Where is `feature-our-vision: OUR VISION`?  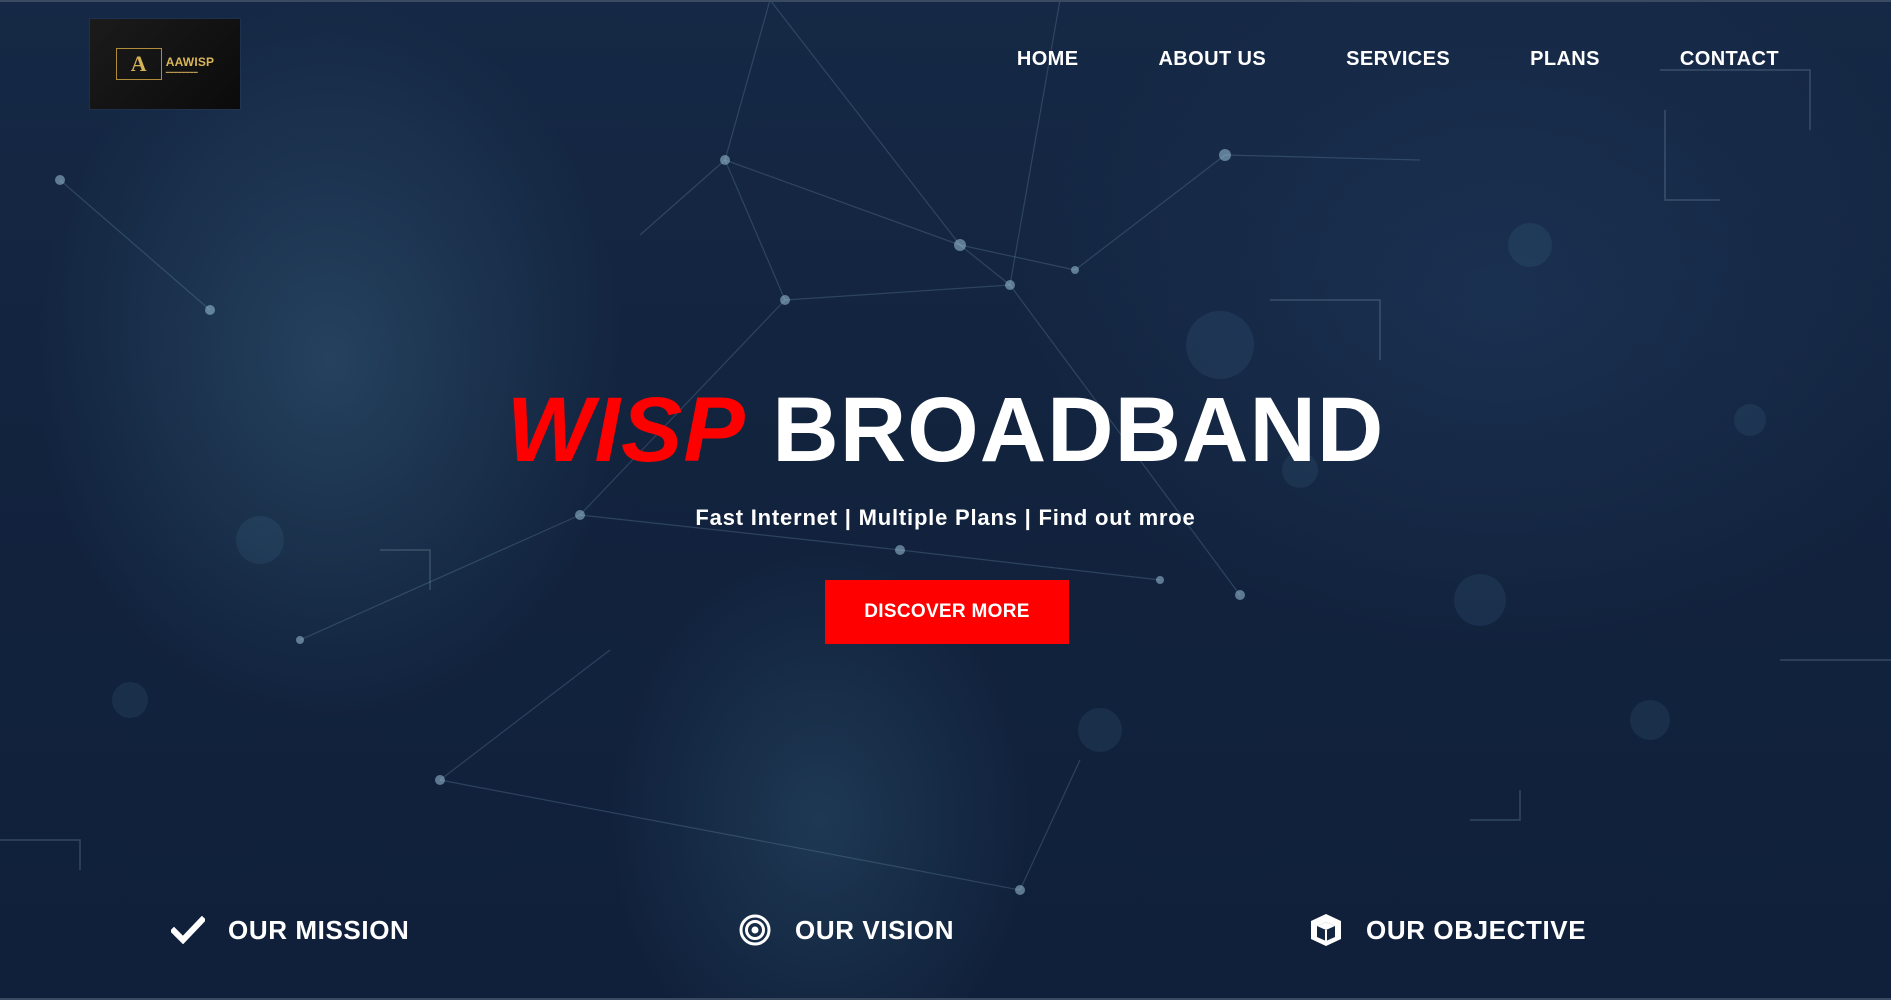
feature-our-vision: OUR VISION is located at coordinates (844, 930).